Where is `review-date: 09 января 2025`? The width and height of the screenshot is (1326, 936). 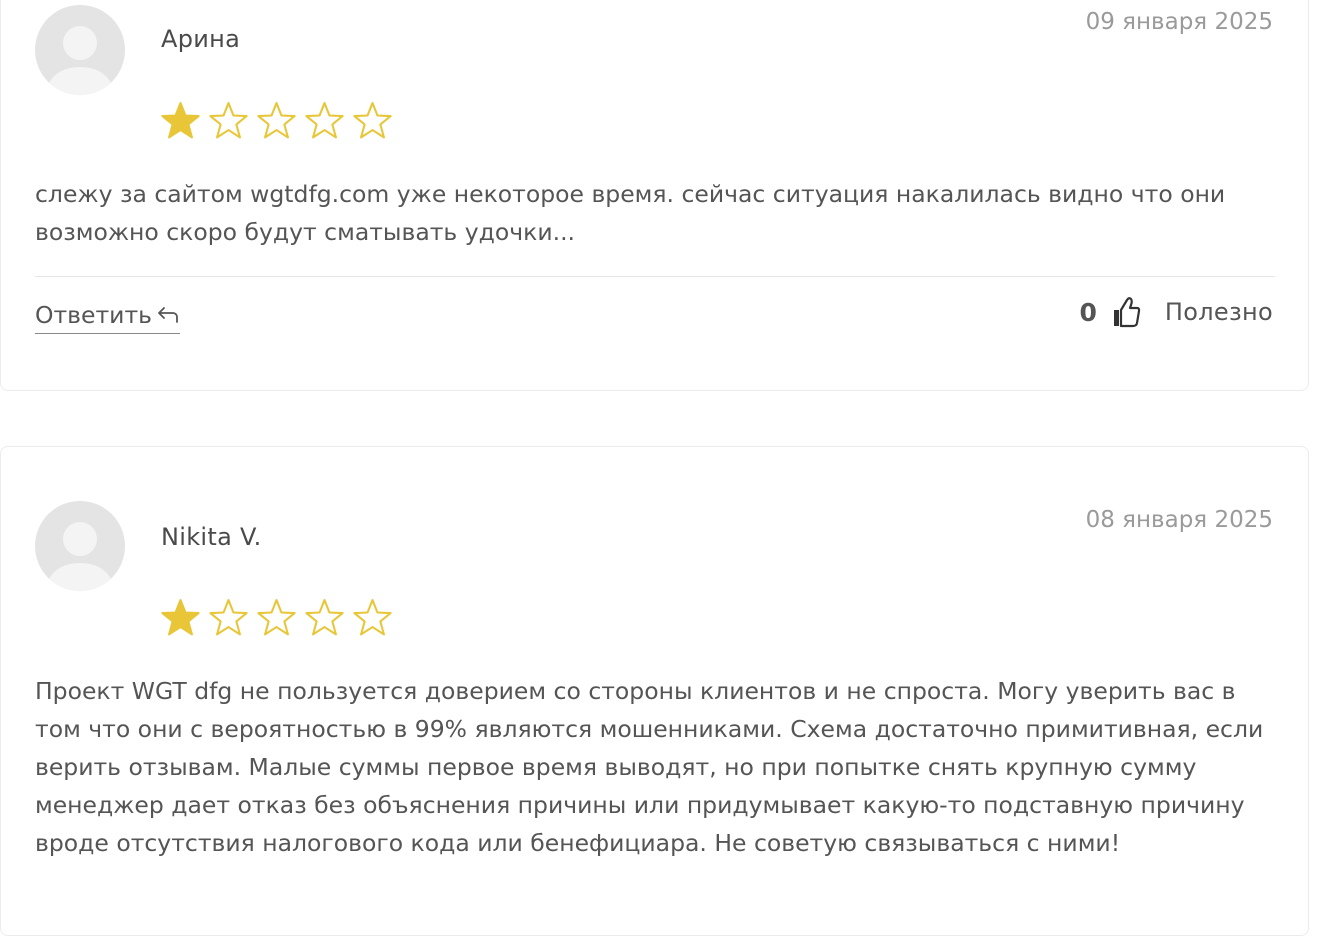 review-date: 09 января 2025 is located at coordinates (1179, 22).